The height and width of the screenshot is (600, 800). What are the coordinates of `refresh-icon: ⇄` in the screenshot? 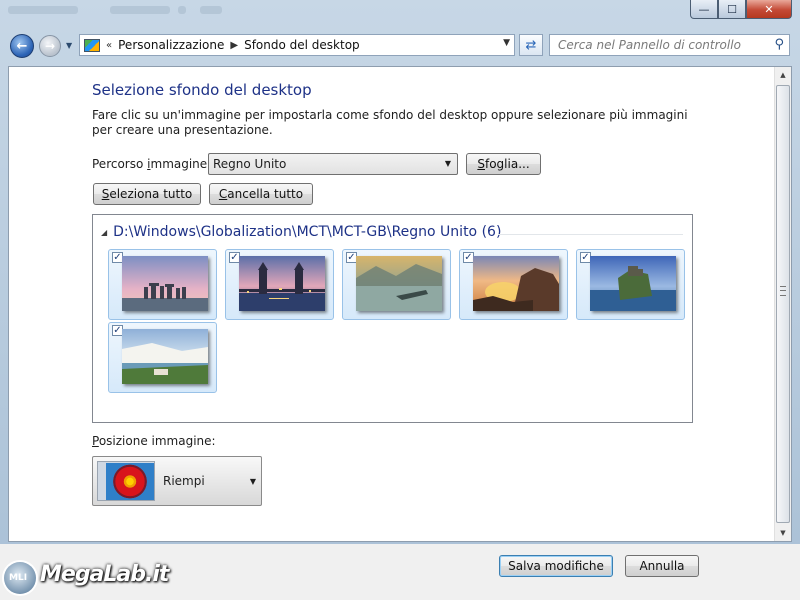 It's located at (531, 45).